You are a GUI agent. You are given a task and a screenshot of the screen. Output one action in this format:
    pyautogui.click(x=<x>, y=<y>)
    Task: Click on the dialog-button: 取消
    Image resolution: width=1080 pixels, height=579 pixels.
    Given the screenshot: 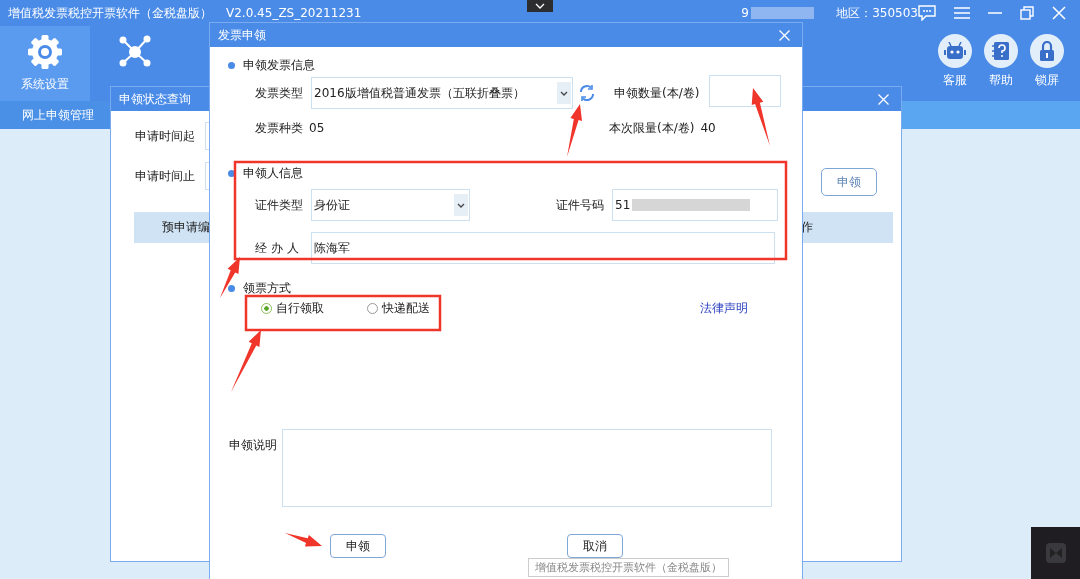 What is the action you would take?
    pyautogui.click(x=595, y=546)
    